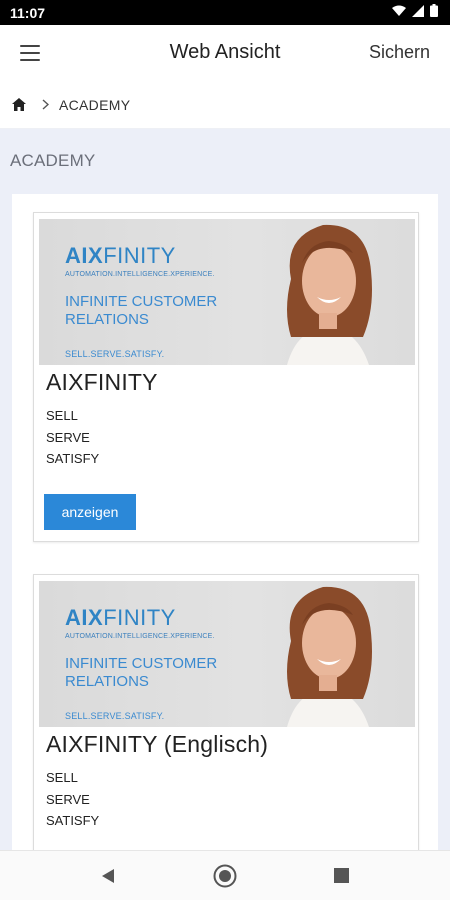 The height and width of the screenshot is (900, 450). I want to click on status-time: 11:07, so click(28, 12).